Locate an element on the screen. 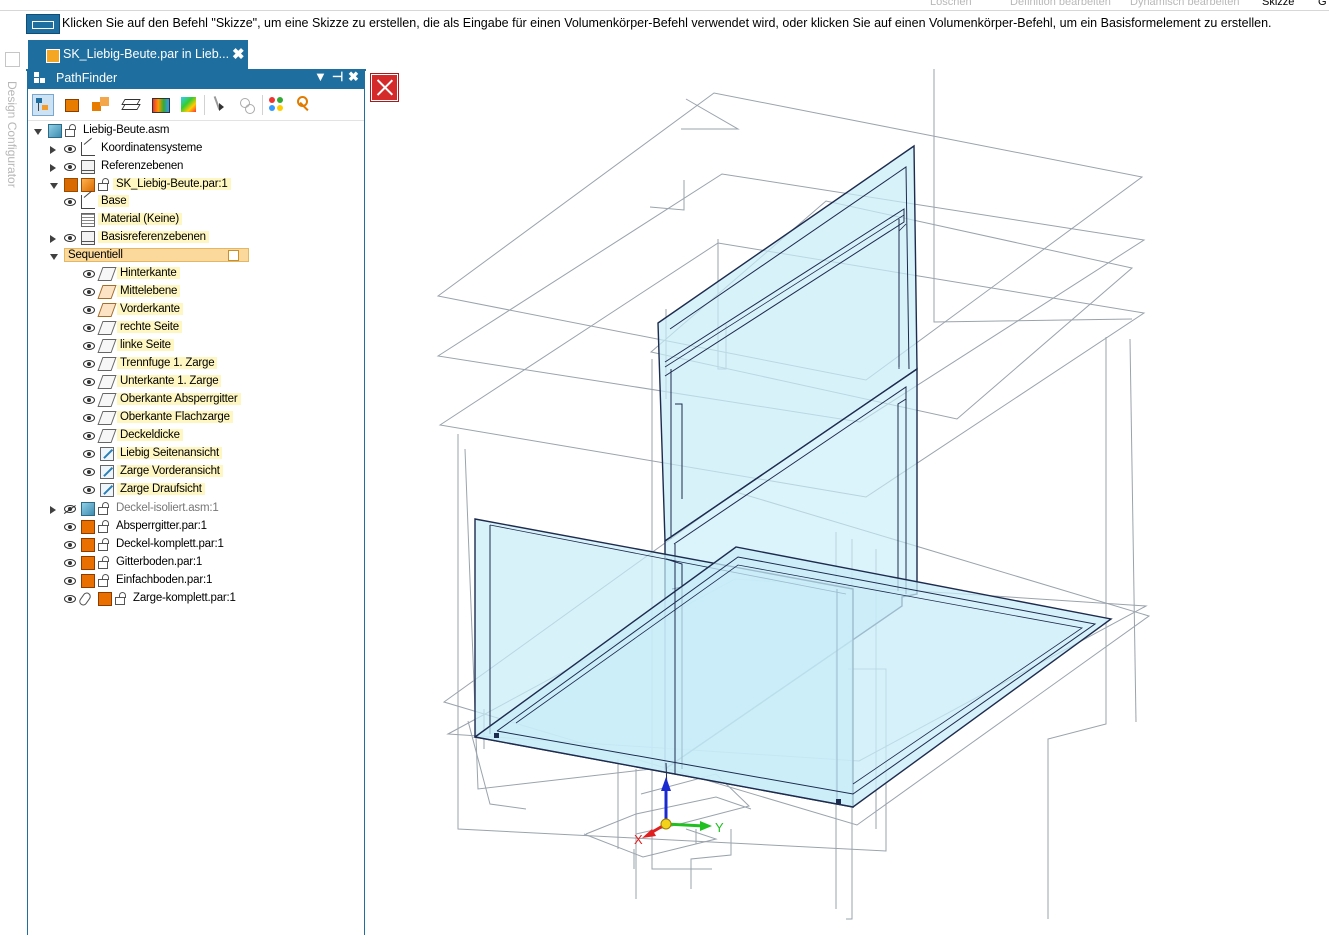 Image resolution: width=1329 pixels, height=935 pixels. tree-item-label: Referenzebenen is located at coordinates (142, 166).